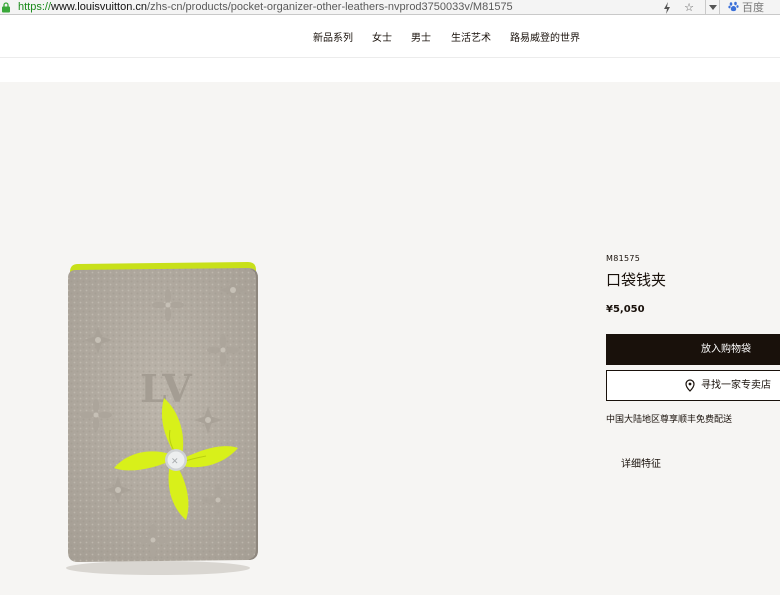 The width and height of the screenshot is (780, 595). I want to click on main-nav: 新品系列 女士 男士 生活艺术 路易威登的世界, so click(390, 37).